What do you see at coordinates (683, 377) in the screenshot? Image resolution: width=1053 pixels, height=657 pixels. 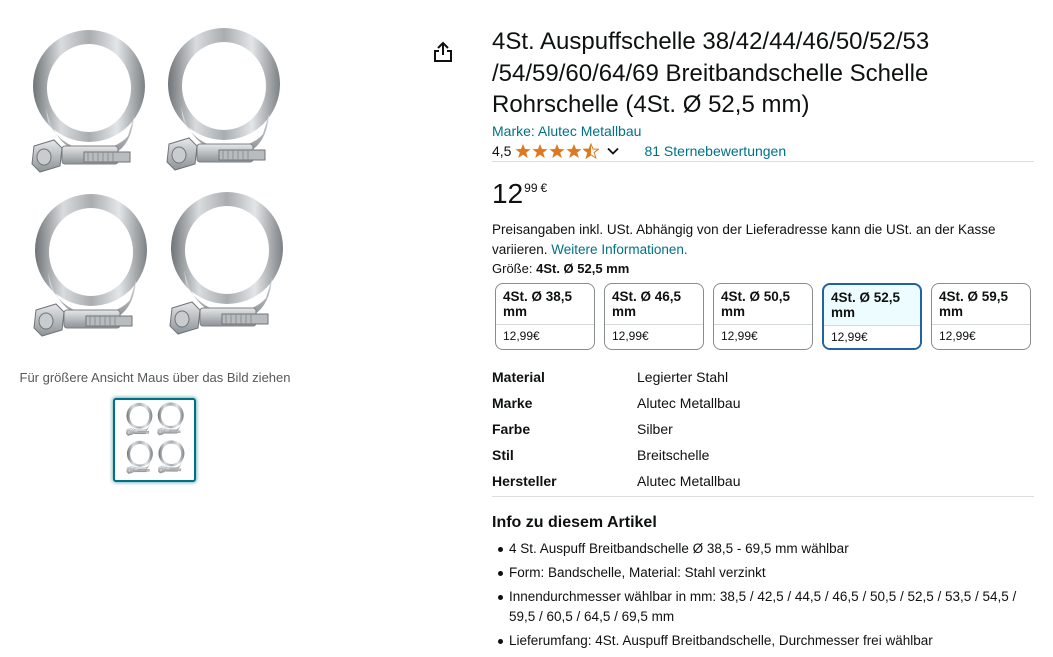 I see `spec-value: Legierter Stahl` at bounding box center [683, 377].